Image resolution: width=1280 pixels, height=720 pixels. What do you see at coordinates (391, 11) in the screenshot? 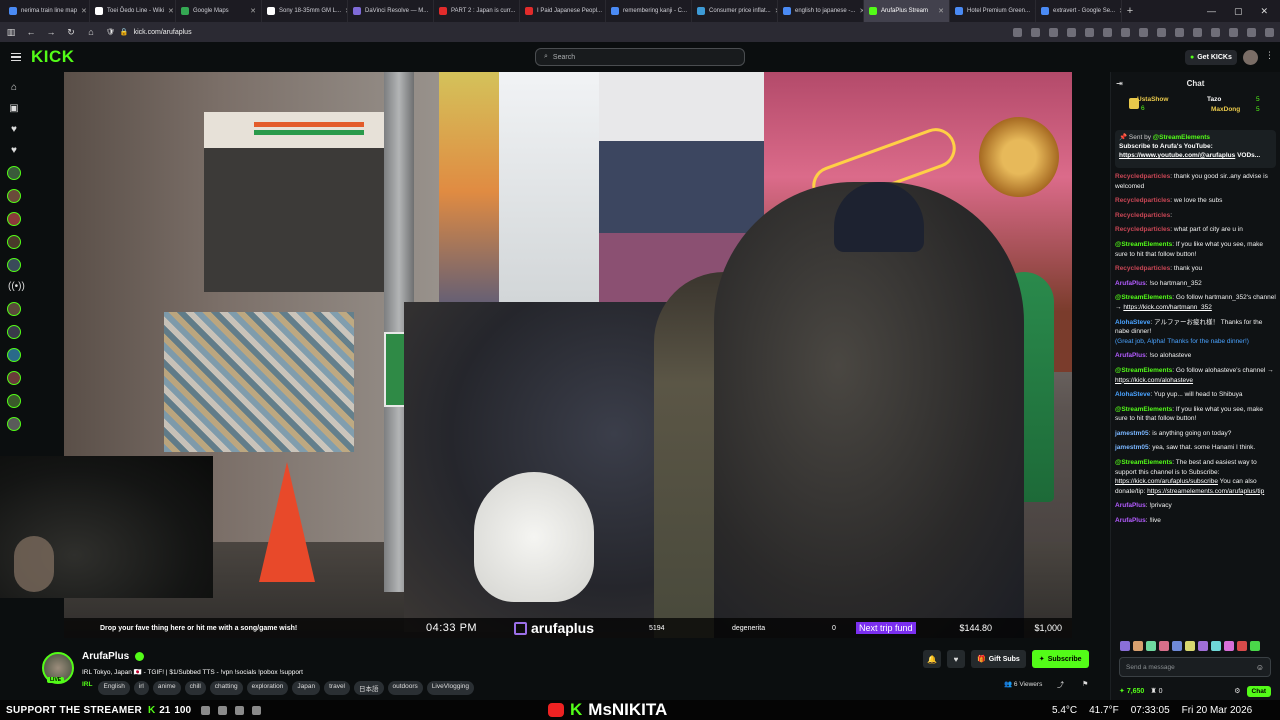
I see `browser-tab: DaVinci Resolve — M...✕` at bounding box center [391, 11].